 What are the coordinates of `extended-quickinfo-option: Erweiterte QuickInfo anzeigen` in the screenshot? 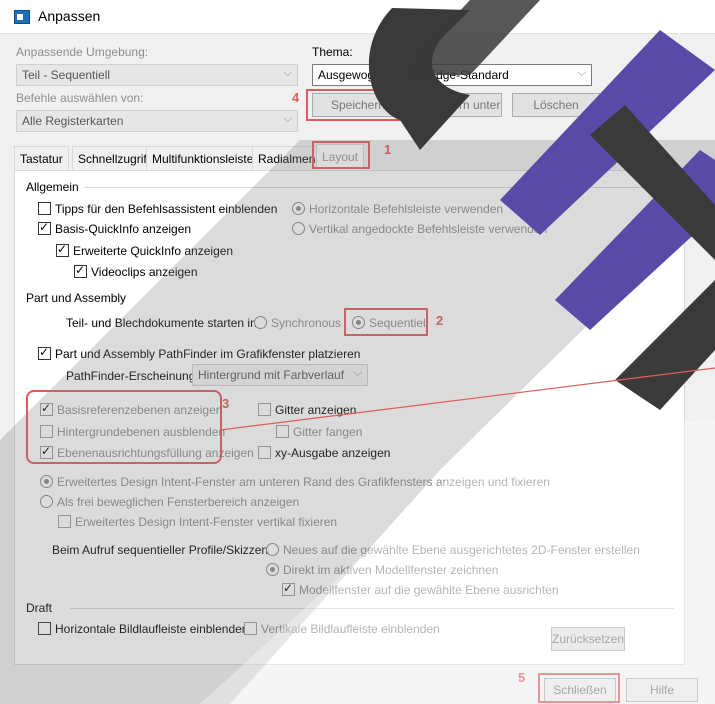 It's located at (145, 250).